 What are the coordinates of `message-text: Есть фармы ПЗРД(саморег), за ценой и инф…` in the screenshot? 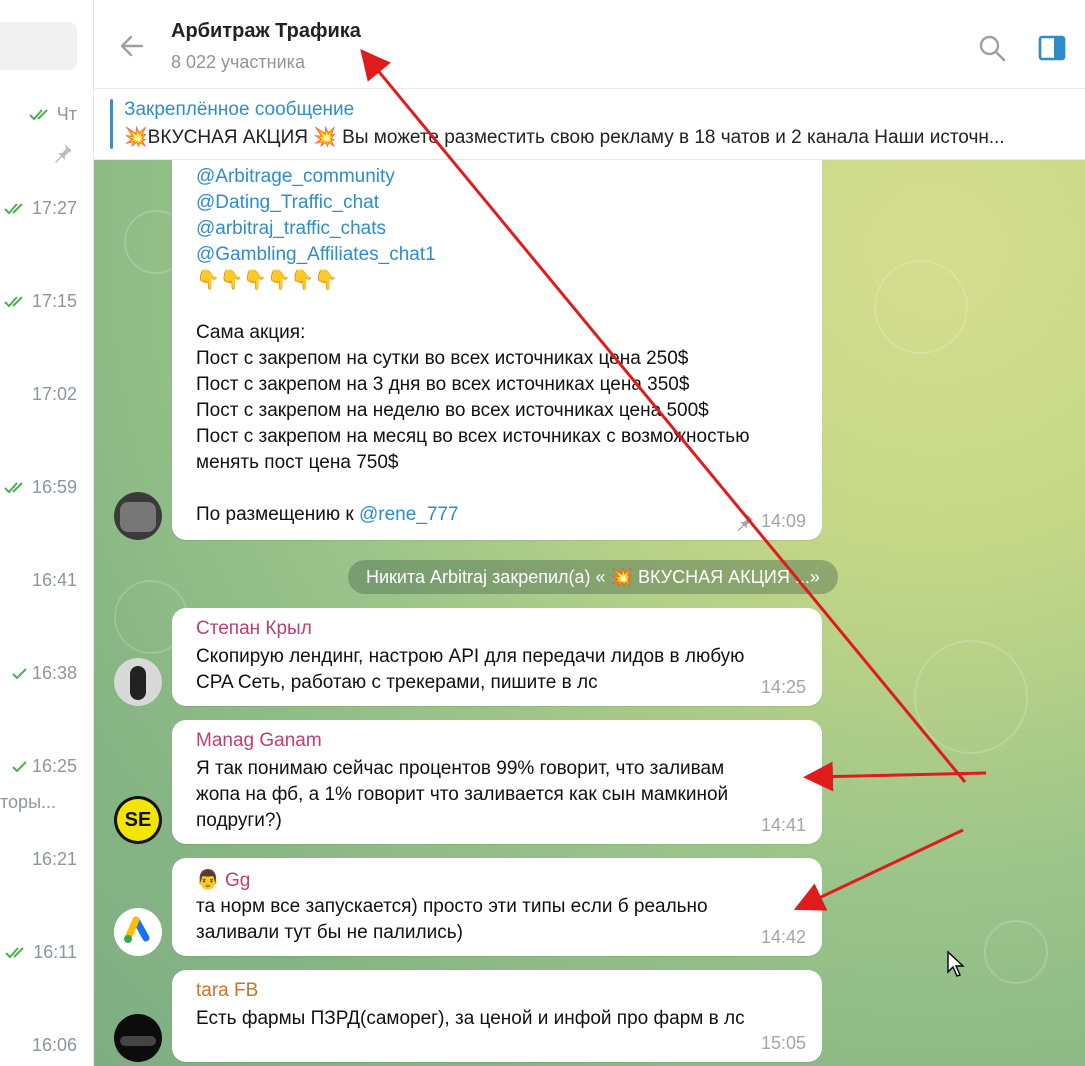 It's located at (470, 1019).